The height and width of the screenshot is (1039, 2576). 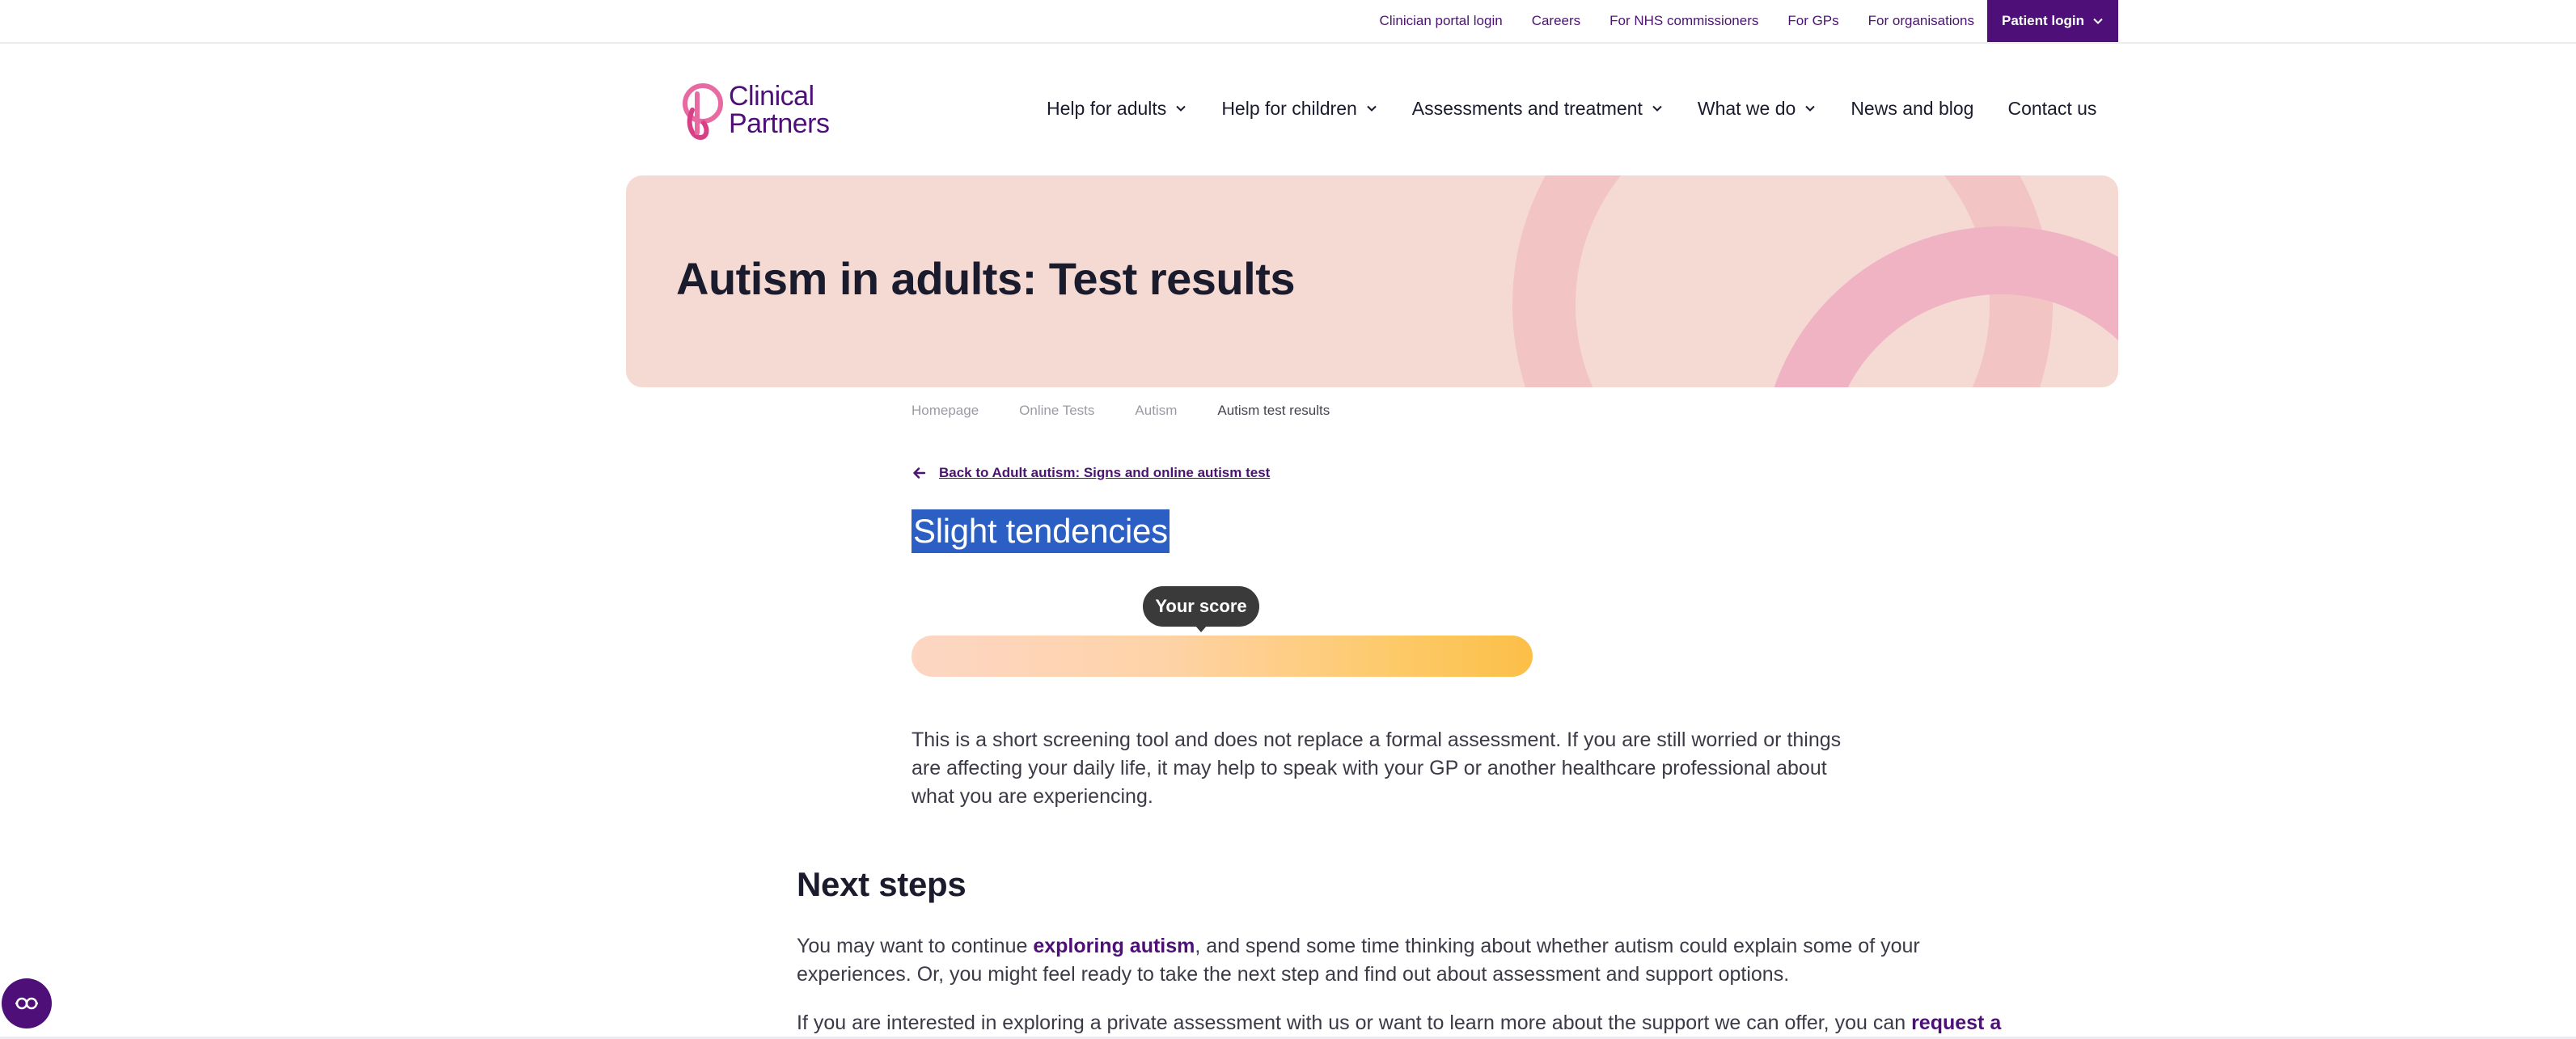 What do you see at coordinates (1527, 108) in the screenshot?
I see `nav-label: Assessments and treatment` at bounding box center [1527, 108].